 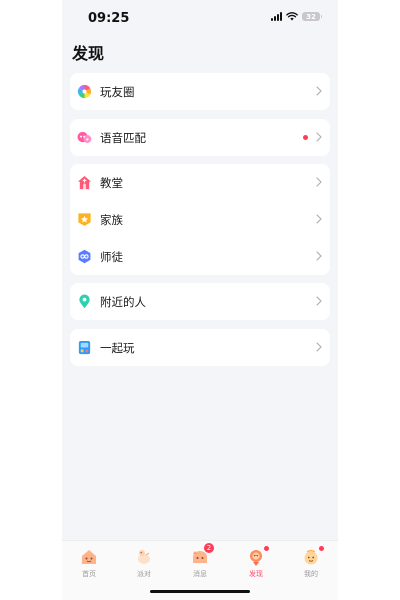 What do you see at coordinates (84, 256) in the screenshot?
I see `mentor-hexagon-icon` at bounding box center [84, 256].